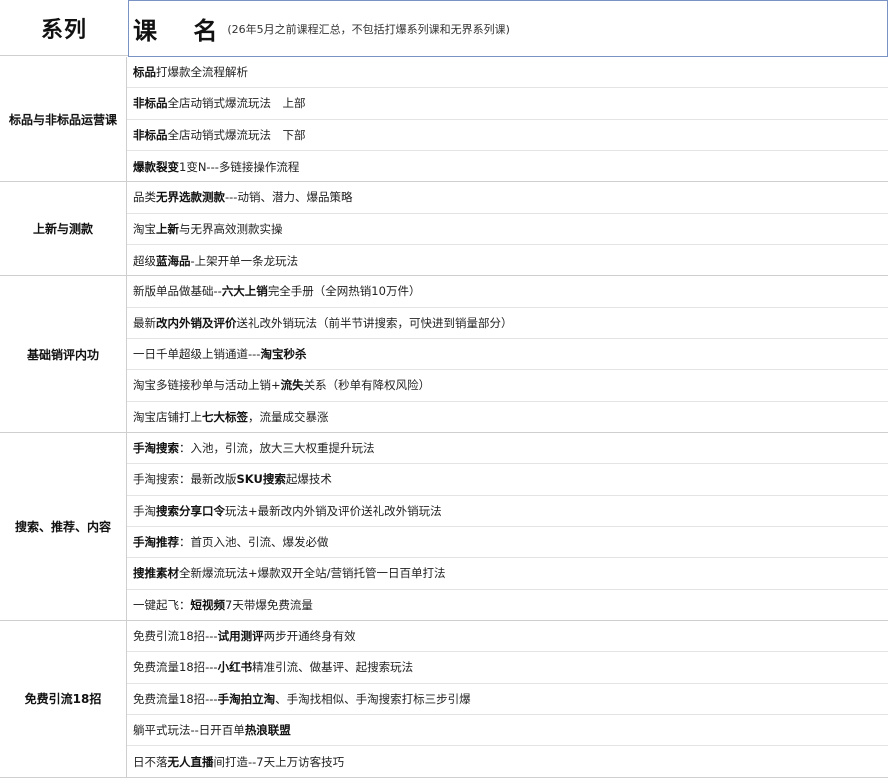  Describe the element at coordinates (177, 291) in the screenshot. I see `course-text: 新版单品做基础--` at that location.